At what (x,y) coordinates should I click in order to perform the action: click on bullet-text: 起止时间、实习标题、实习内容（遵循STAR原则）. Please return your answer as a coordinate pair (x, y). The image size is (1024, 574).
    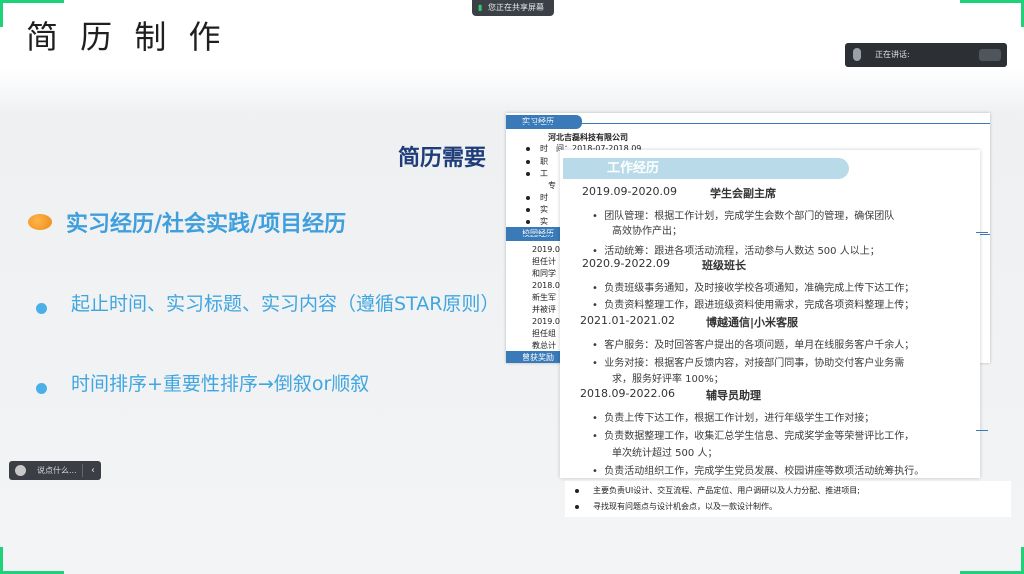
    Looking at the image, I should click on (285, 304).